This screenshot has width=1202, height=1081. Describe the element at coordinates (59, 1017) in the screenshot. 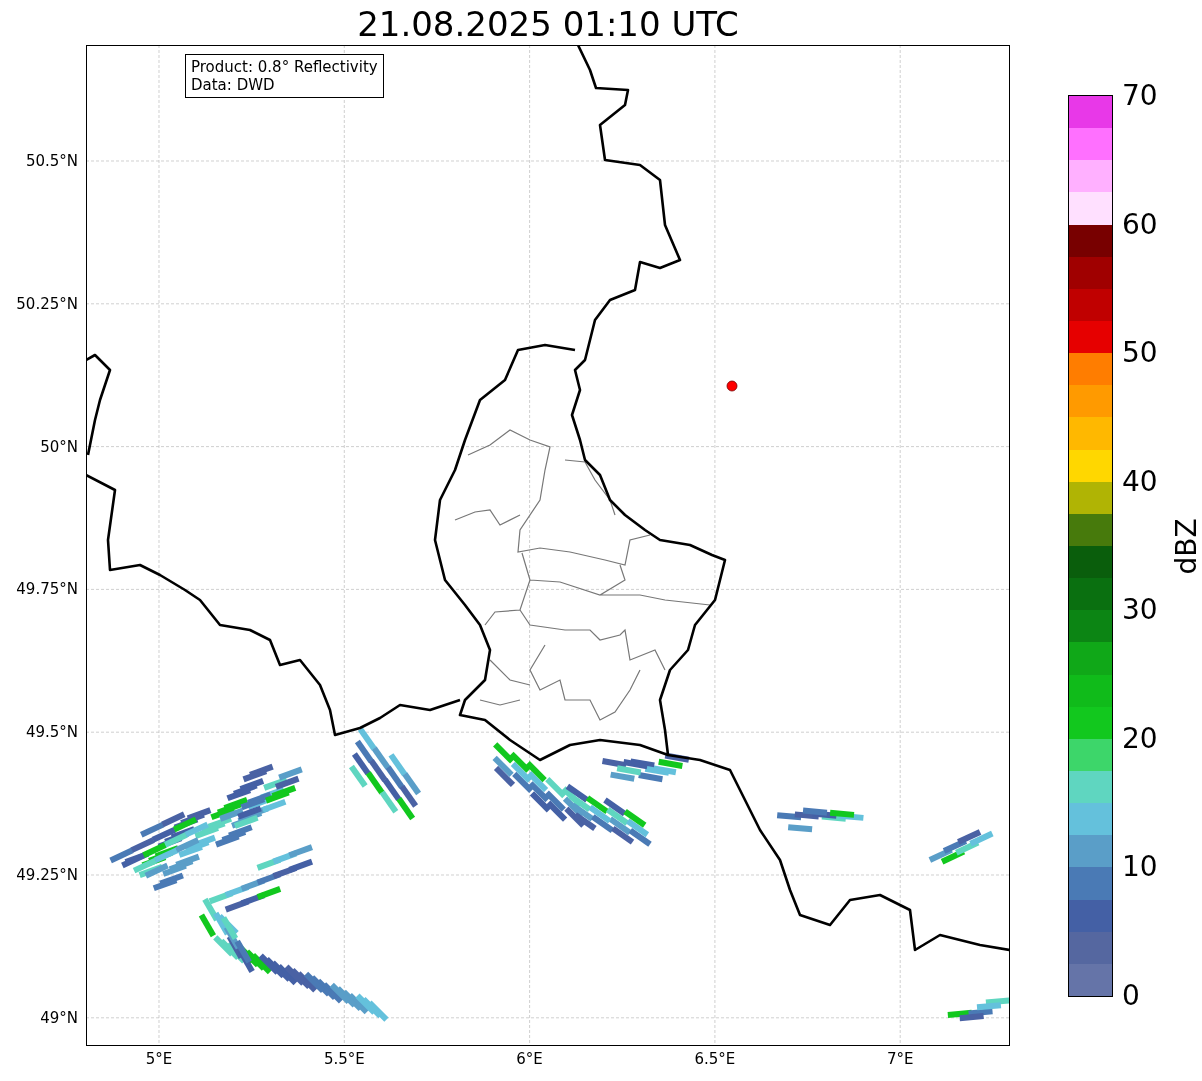

I see `latitude-label: 49°N` at that location.